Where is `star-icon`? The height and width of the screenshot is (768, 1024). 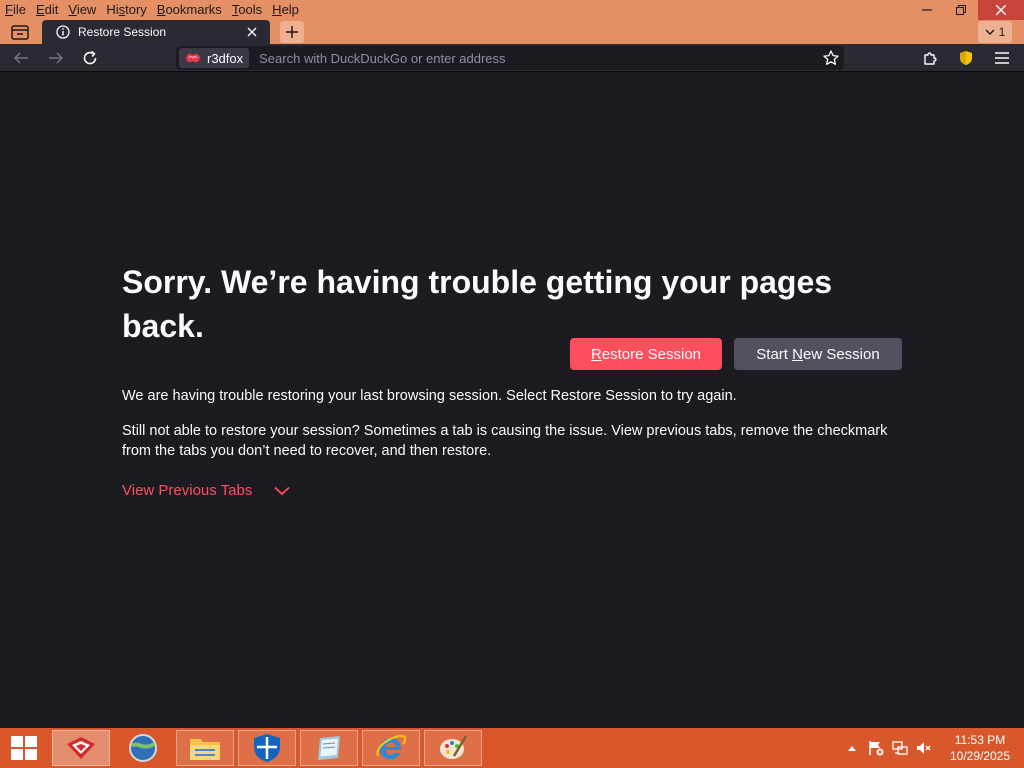
star-icon is located at coordinates (831, 57).